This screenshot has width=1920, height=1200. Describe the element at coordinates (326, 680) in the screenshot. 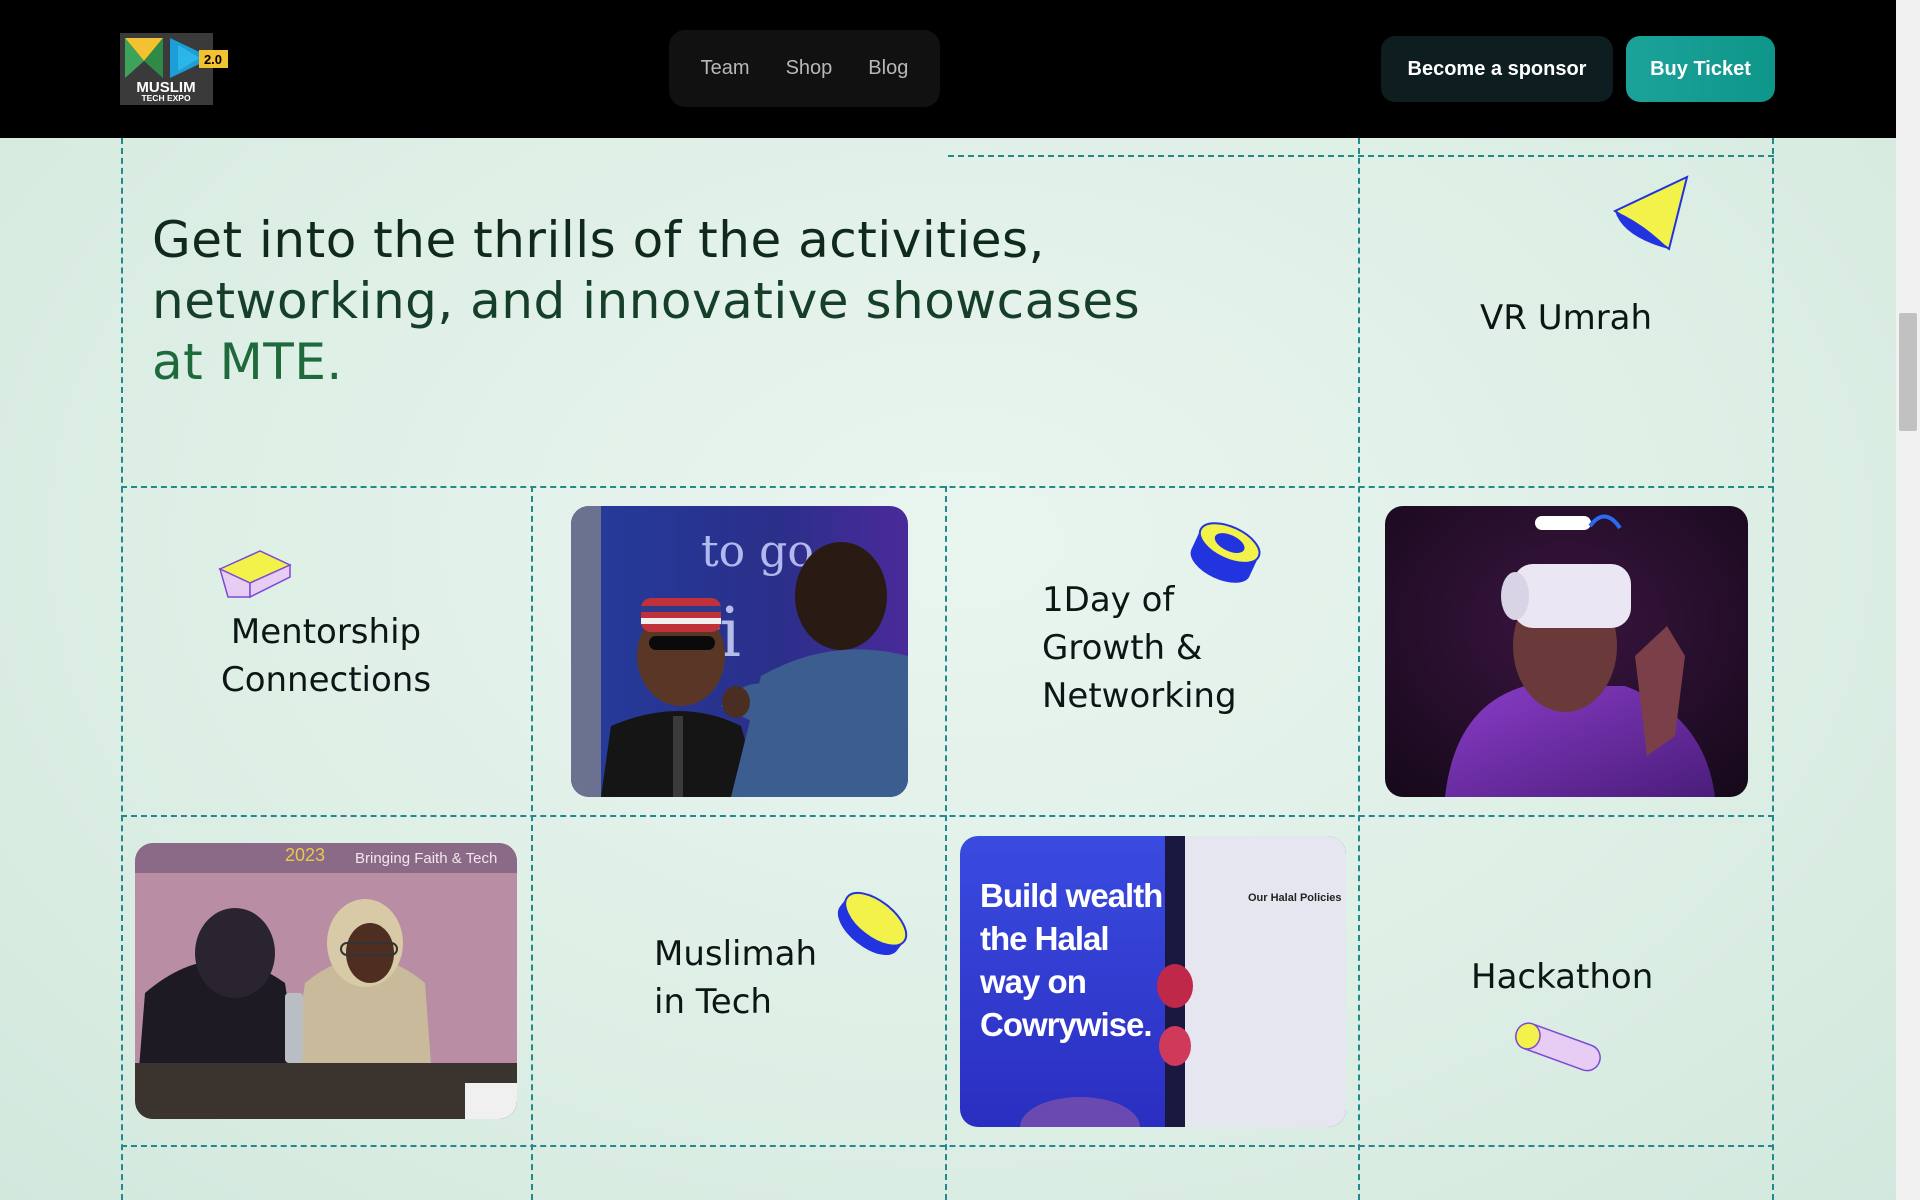

I see `feature-mentorship-line2: Connections` at that location.